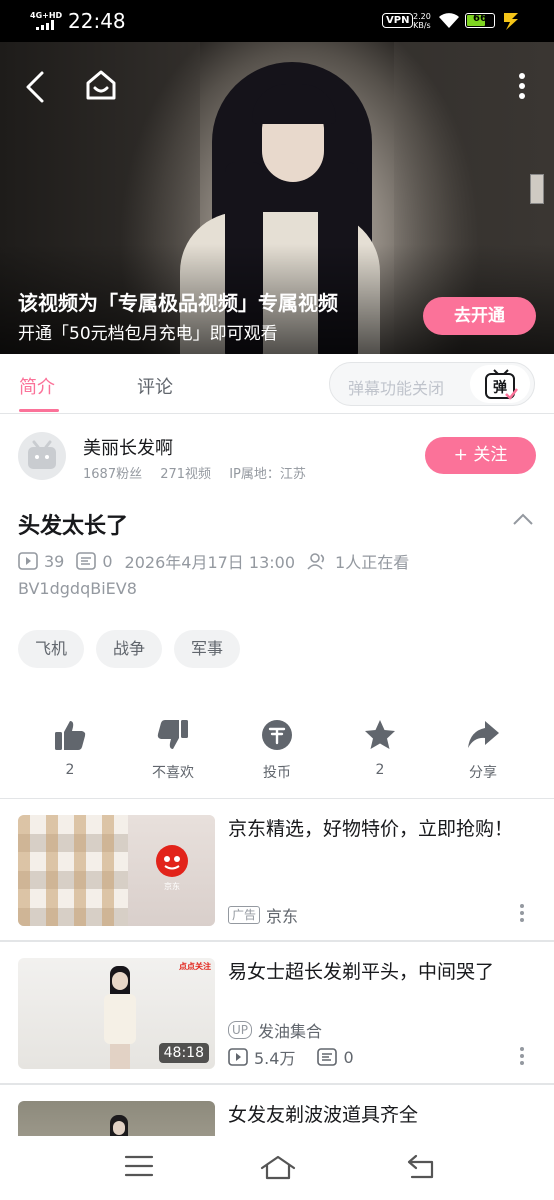 The image size is (554, 1200). I want to click on battery-icon: 66, so click(480, 20).